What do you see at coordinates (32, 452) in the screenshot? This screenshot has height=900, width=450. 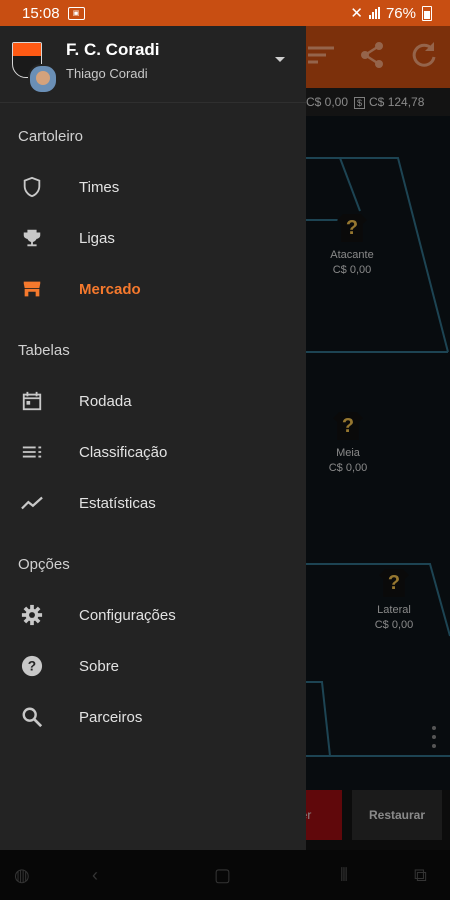 I see `list-icon` at bounding box center [32, 452].